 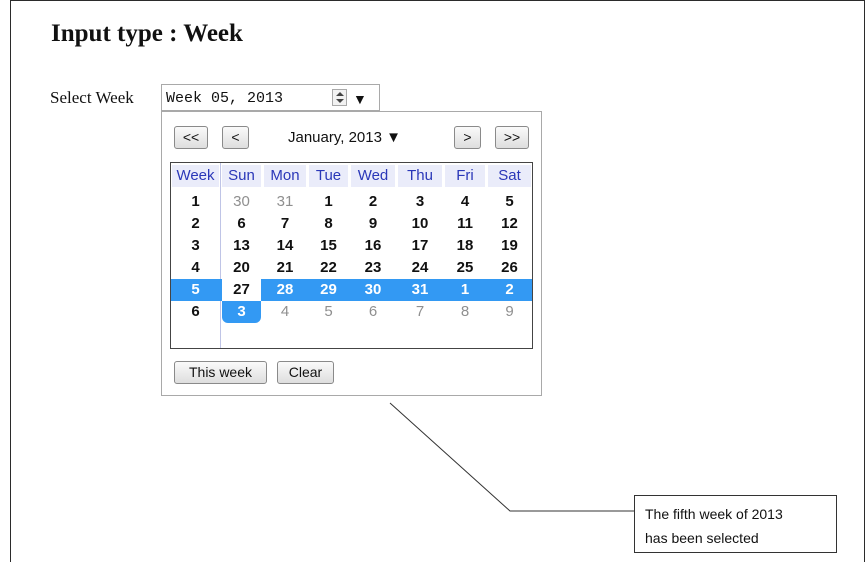 I want to click on callout-leader-line, so click(x=511, y=457).